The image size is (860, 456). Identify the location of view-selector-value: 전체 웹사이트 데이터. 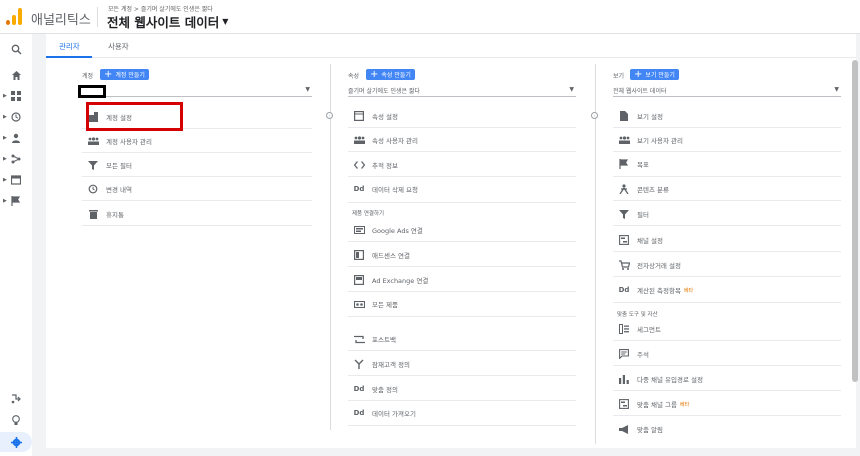
(640, 91).